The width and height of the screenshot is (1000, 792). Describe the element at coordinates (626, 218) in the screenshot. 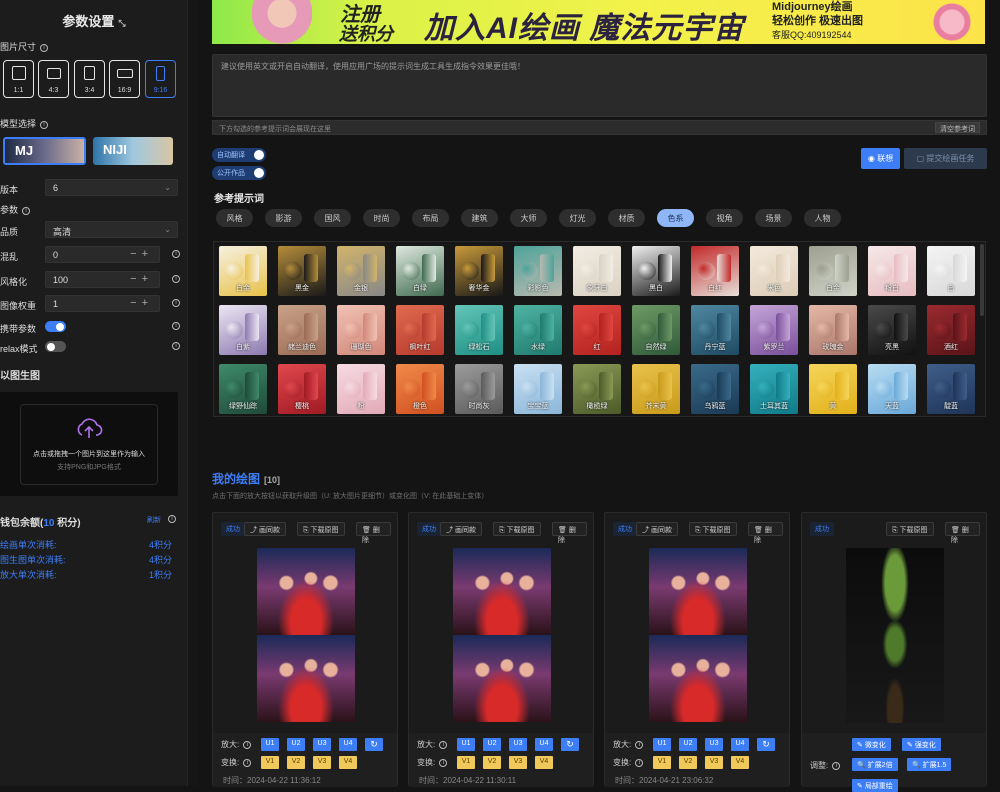

I see `tag-8: 材质` at that location.